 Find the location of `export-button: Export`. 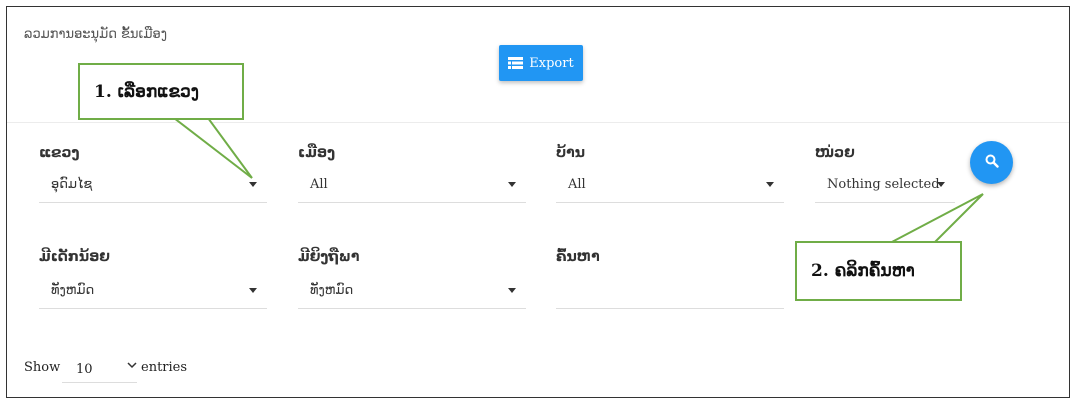

export-button: Export is located at coordinates (541, 63).